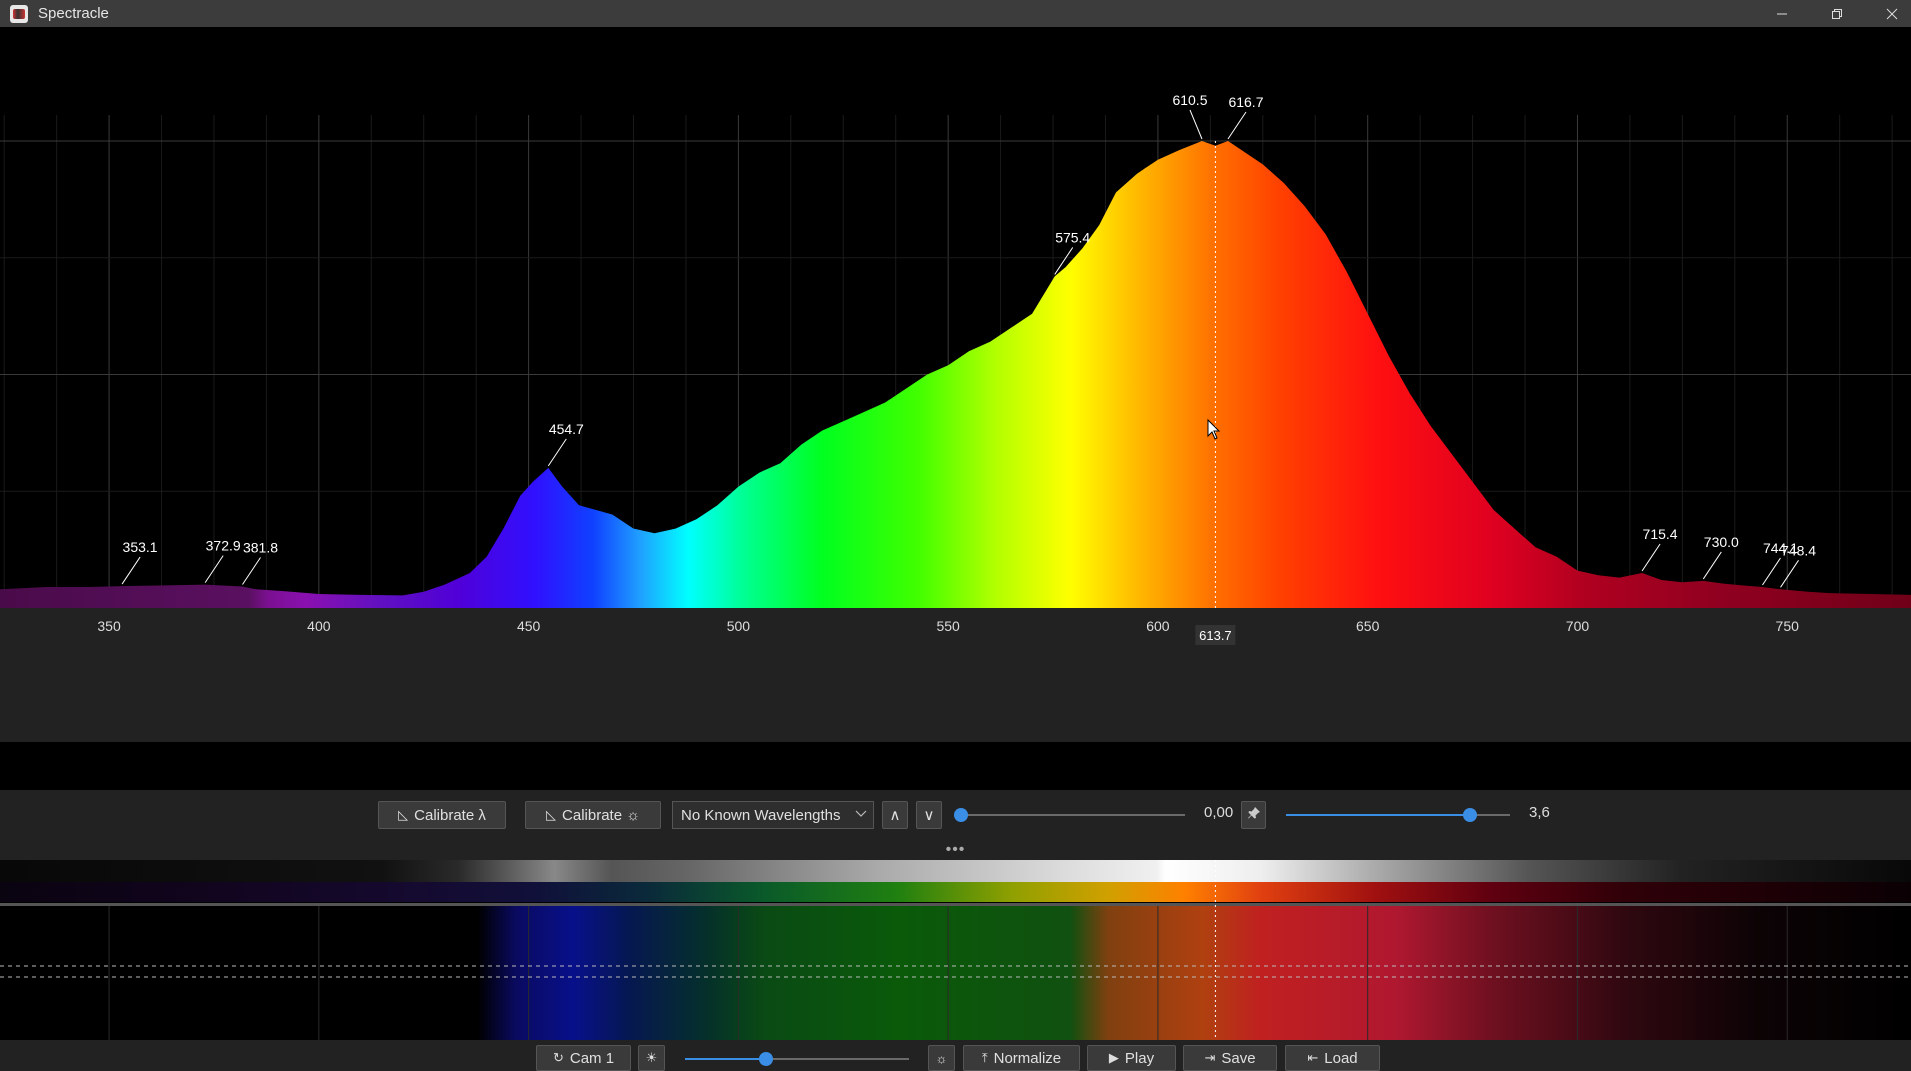  I want to click on strip-separator, so click(955, 904).